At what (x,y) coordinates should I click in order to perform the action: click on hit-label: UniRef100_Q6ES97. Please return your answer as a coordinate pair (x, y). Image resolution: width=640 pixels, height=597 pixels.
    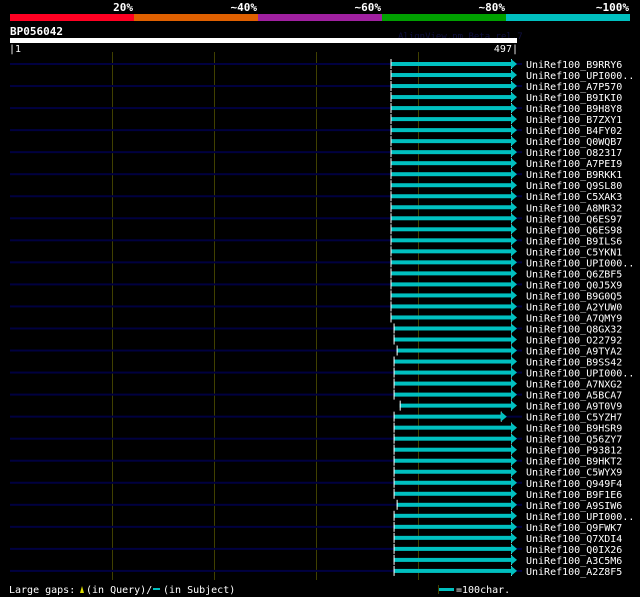
    Looking at the image, I should click on (574, 219).